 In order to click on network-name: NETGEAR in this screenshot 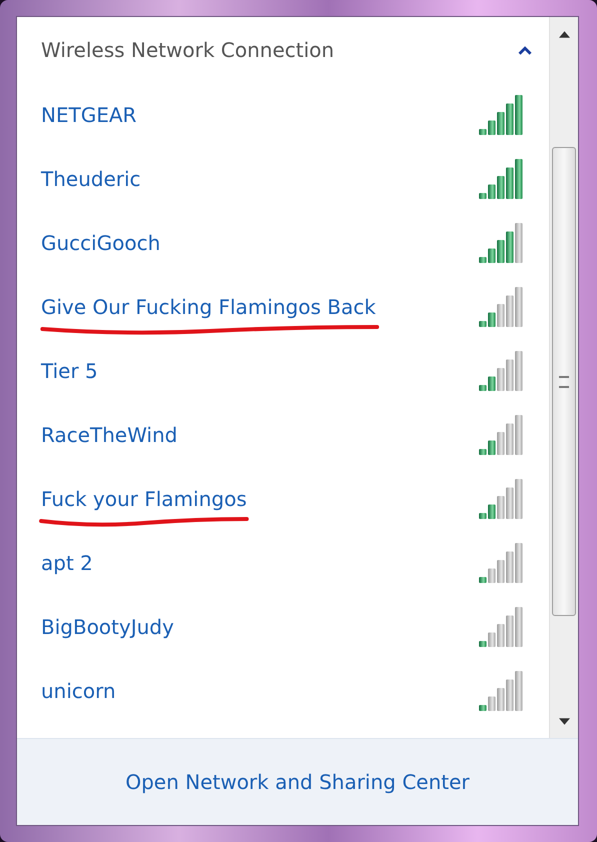, I will do `click(89, 115)`.